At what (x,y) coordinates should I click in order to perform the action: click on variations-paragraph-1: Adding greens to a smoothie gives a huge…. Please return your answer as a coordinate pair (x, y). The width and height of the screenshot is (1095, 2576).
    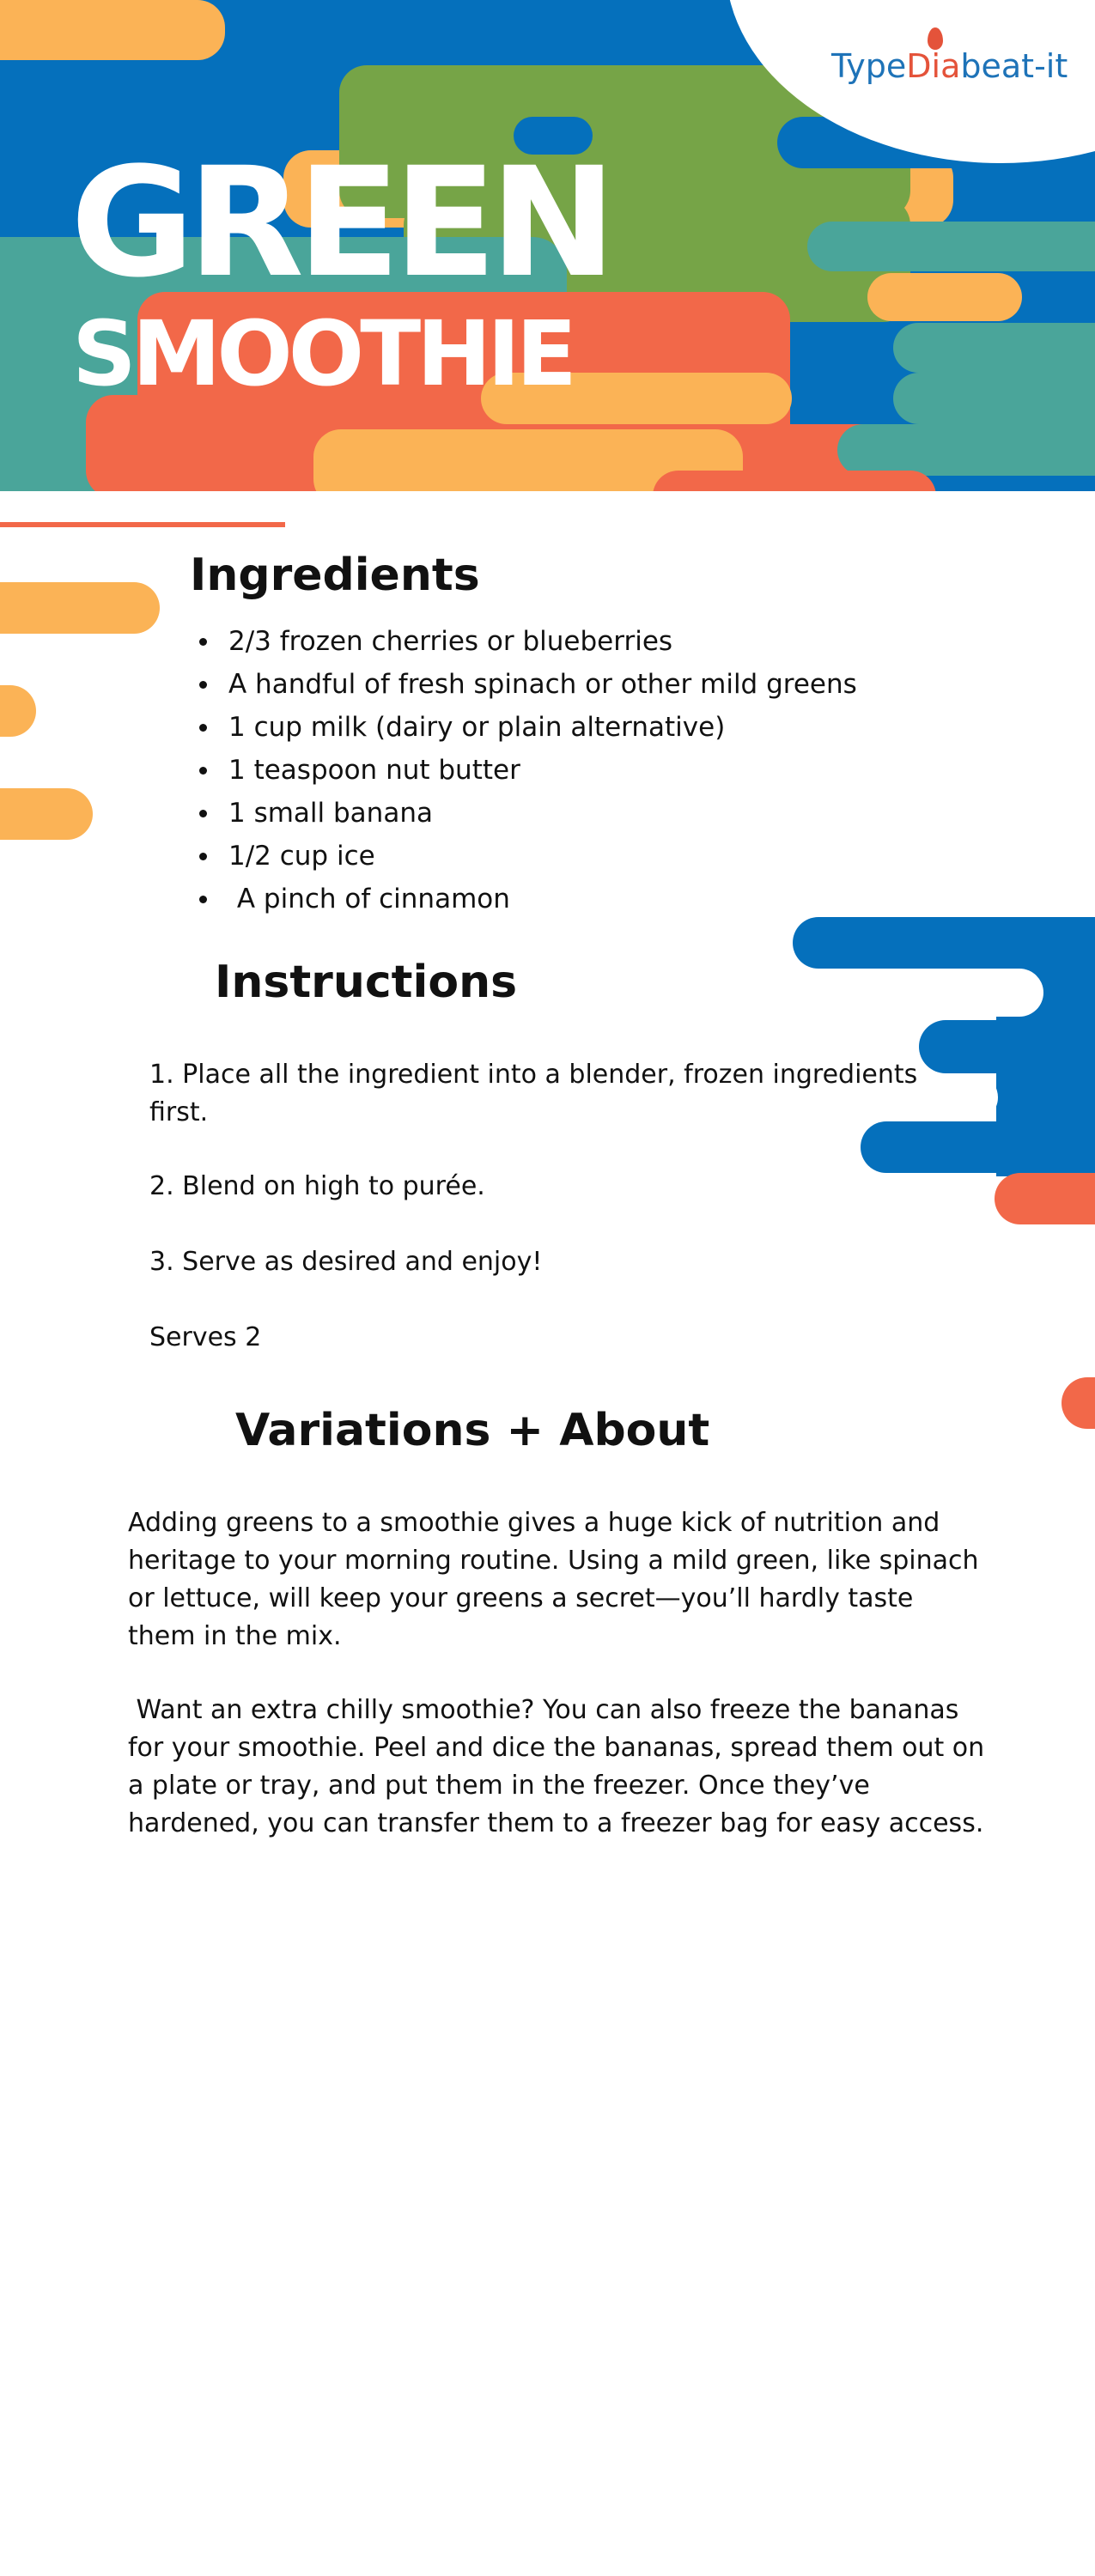
    Looking at the image, I should click on (553, 1579).